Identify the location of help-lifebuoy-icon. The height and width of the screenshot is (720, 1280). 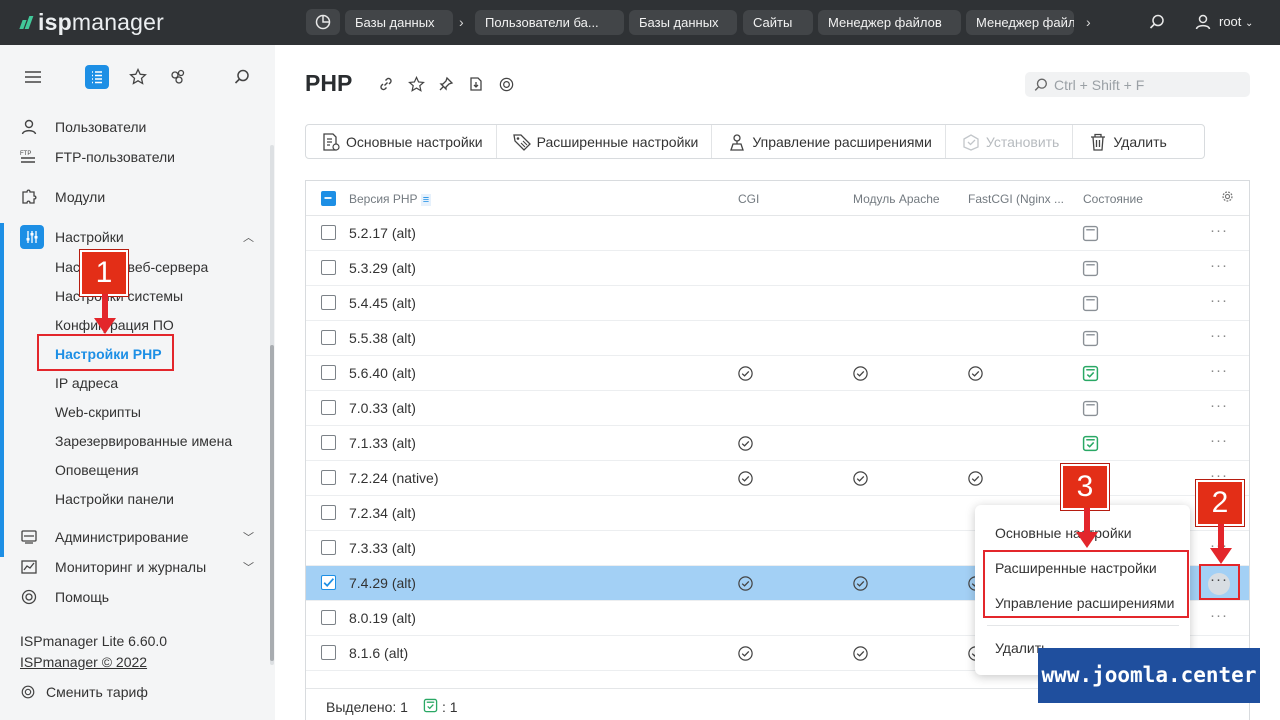
(506, 84).